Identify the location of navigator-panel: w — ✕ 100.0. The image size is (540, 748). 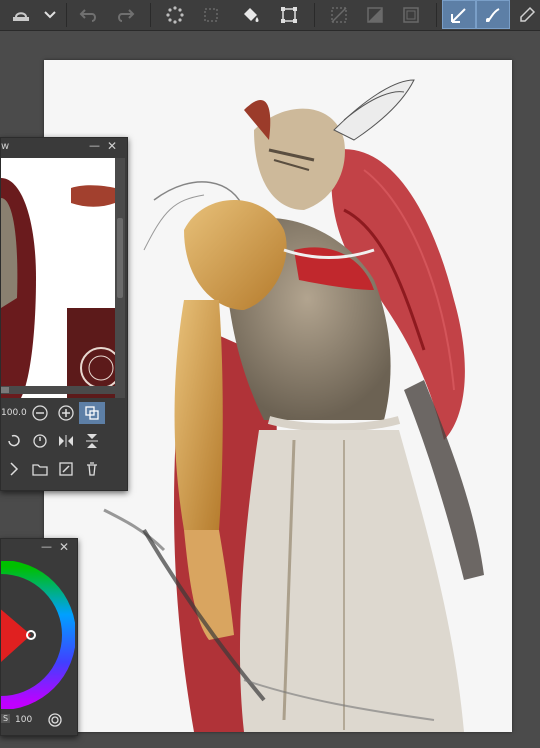
(64, 314).